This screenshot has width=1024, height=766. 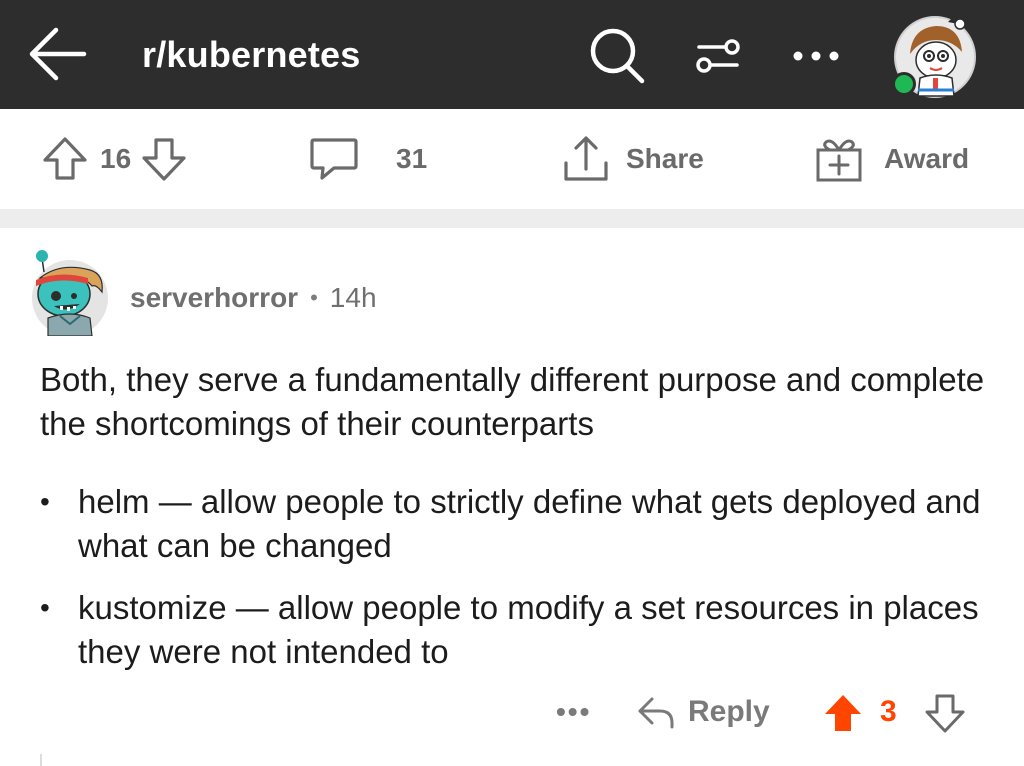 I want to click on comment-downvote-button, so click(x=945, y=713).